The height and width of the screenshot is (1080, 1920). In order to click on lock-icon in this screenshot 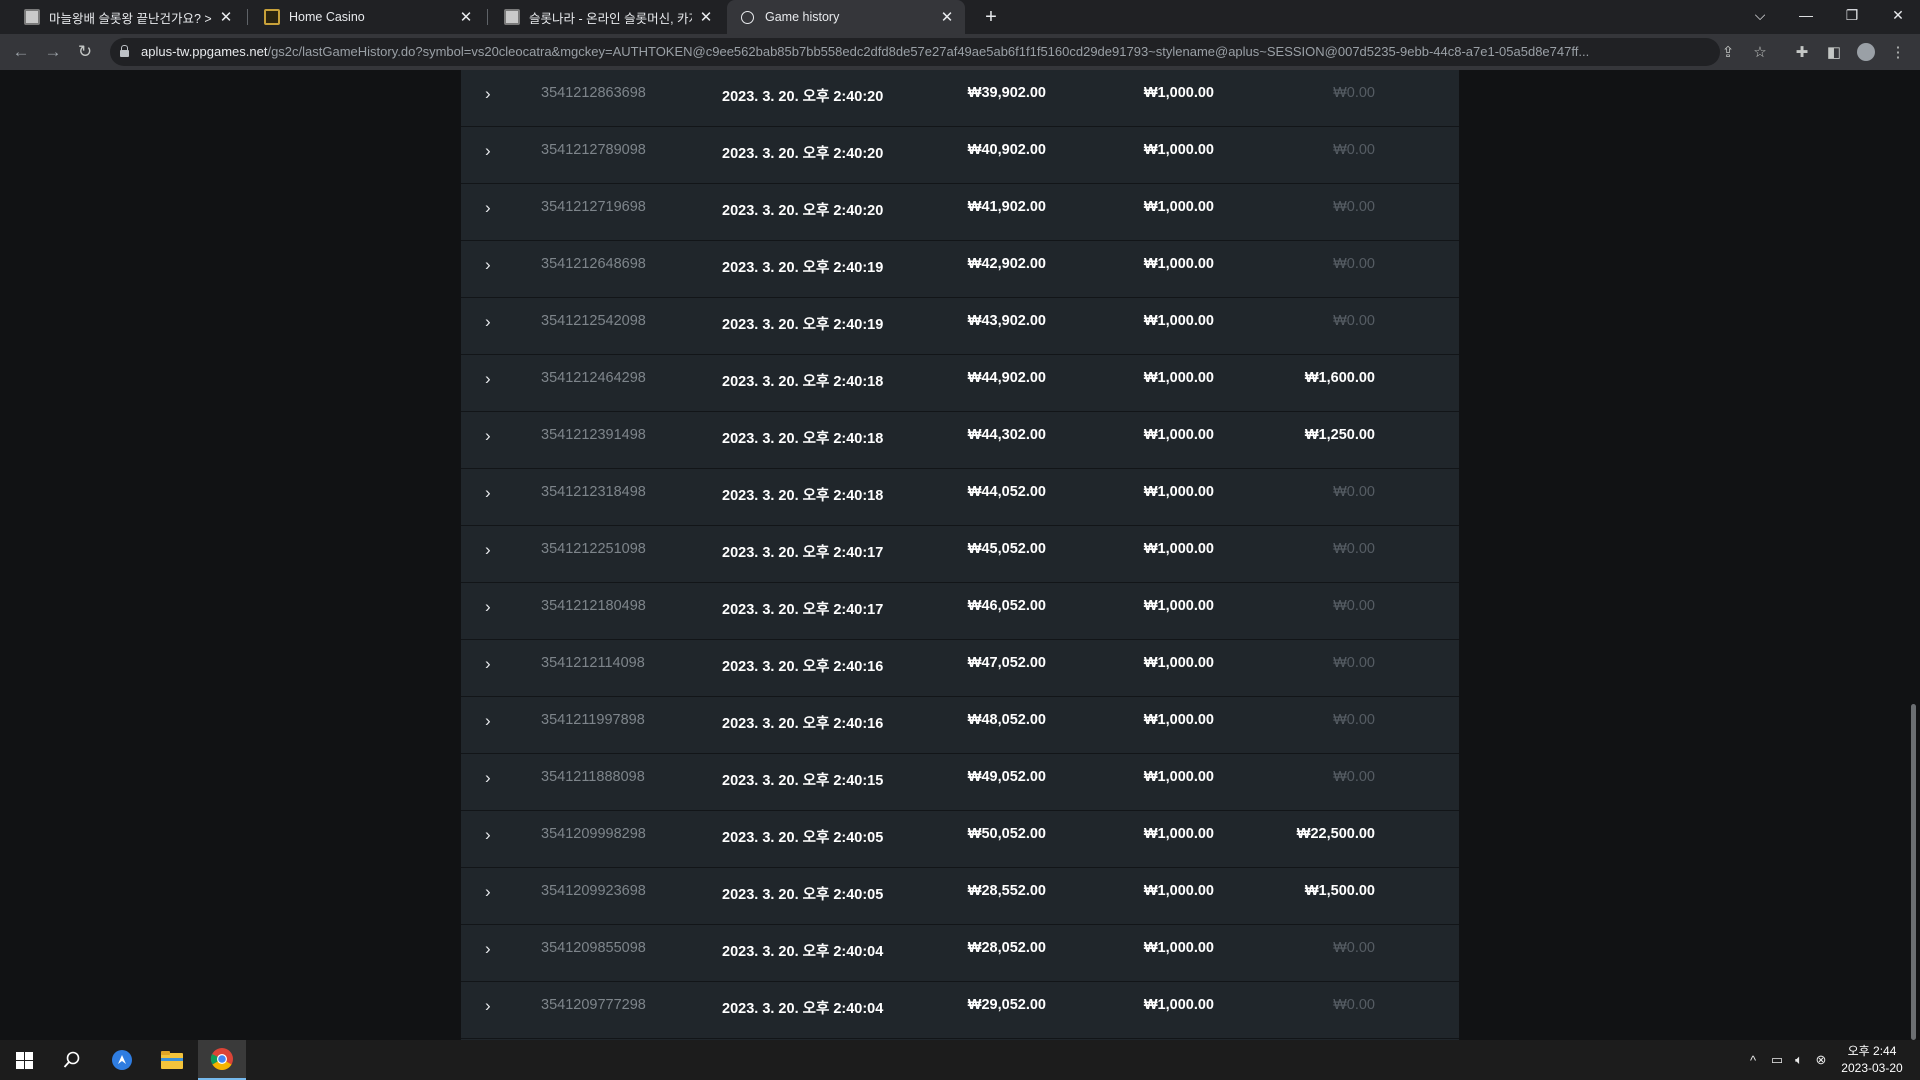, I will do `click(124, 51)`.